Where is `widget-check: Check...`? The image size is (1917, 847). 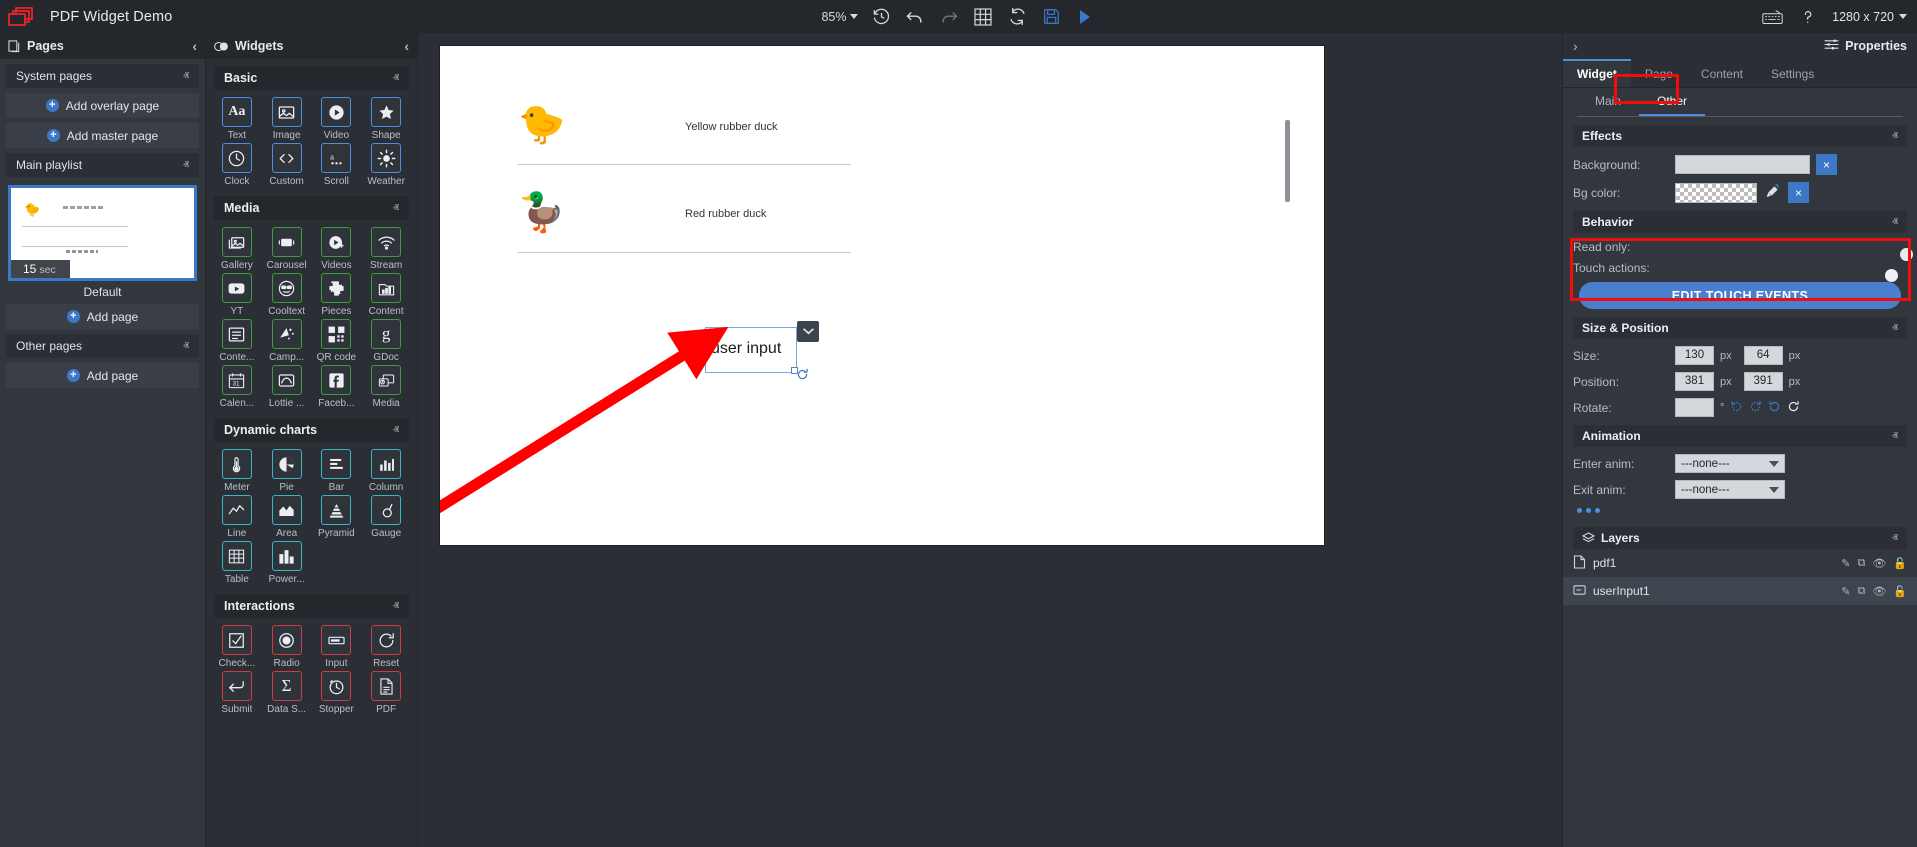 widget-check: Check... is located at coordinates (237, 647).